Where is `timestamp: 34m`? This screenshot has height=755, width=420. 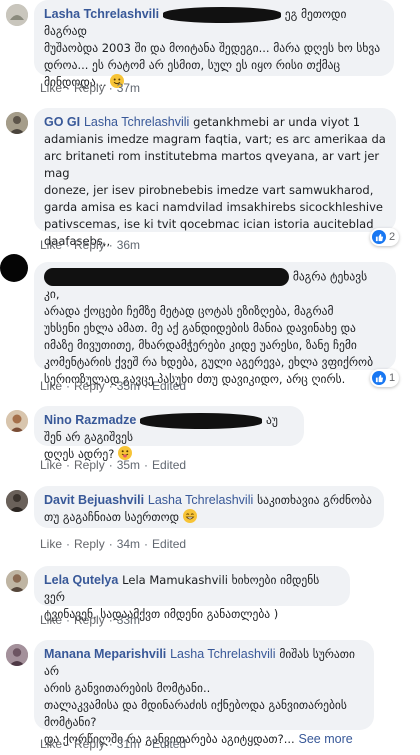 timestamp: 34m is located at coordinates (128, 544).